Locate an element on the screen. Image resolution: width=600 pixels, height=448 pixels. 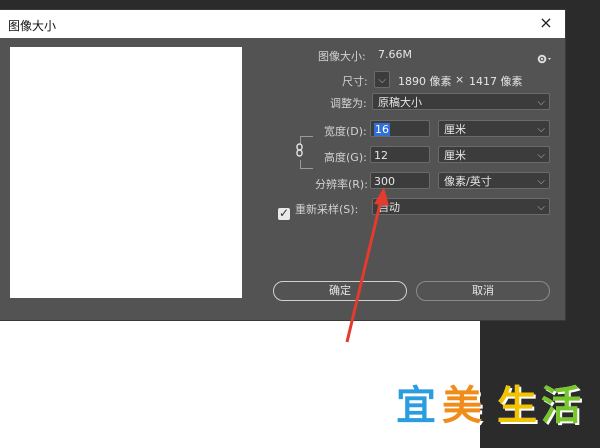
resolution-input: 300 is located at coordinates (400, 180).